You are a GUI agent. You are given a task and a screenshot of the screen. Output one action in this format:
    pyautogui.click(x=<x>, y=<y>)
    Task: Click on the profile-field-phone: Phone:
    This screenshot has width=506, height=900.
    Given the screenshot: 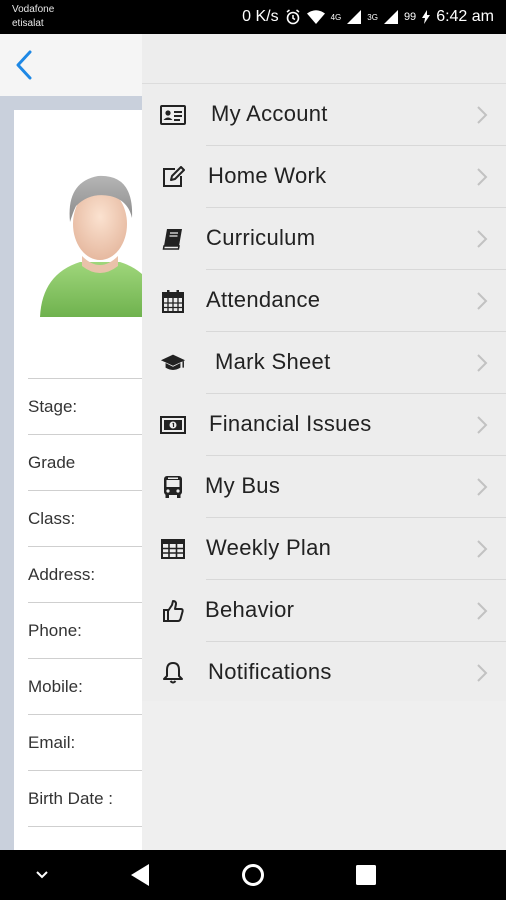 What is the action you would take?
    pyautogui.click(x=93, y=630)
    